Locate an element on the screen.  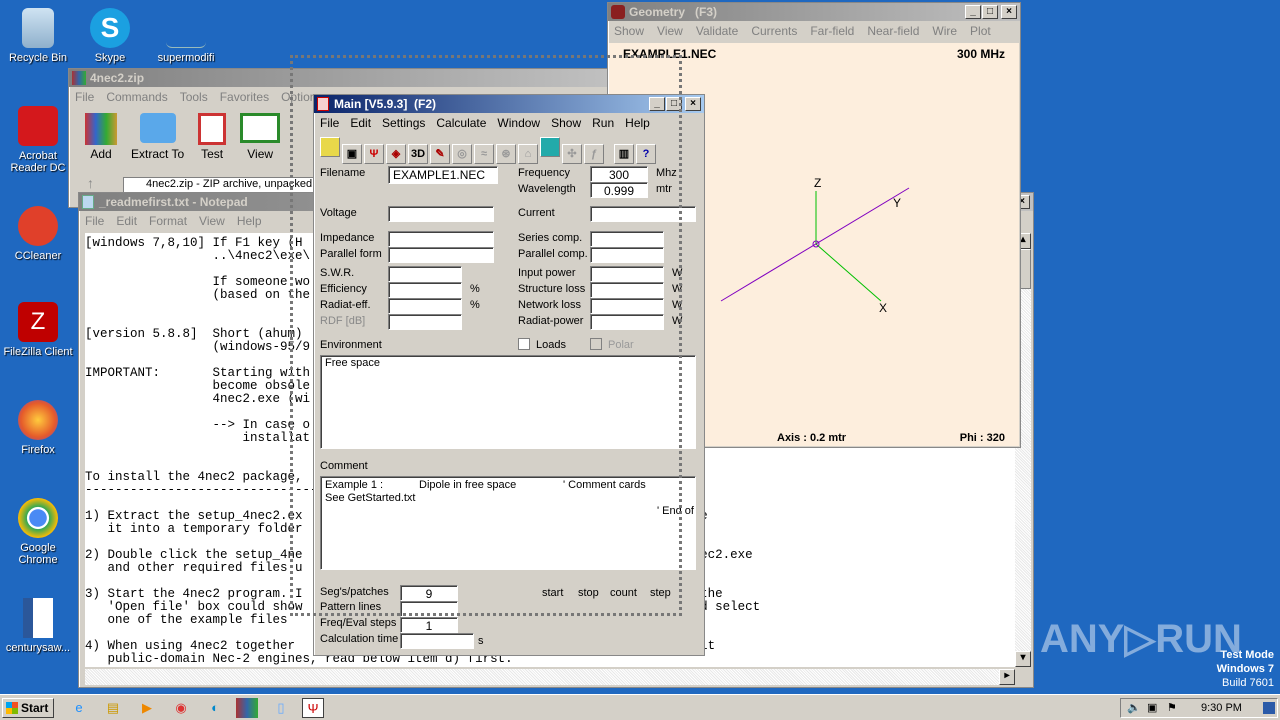
calc-time-label: Calculation time is located at coordinates (359, 639).